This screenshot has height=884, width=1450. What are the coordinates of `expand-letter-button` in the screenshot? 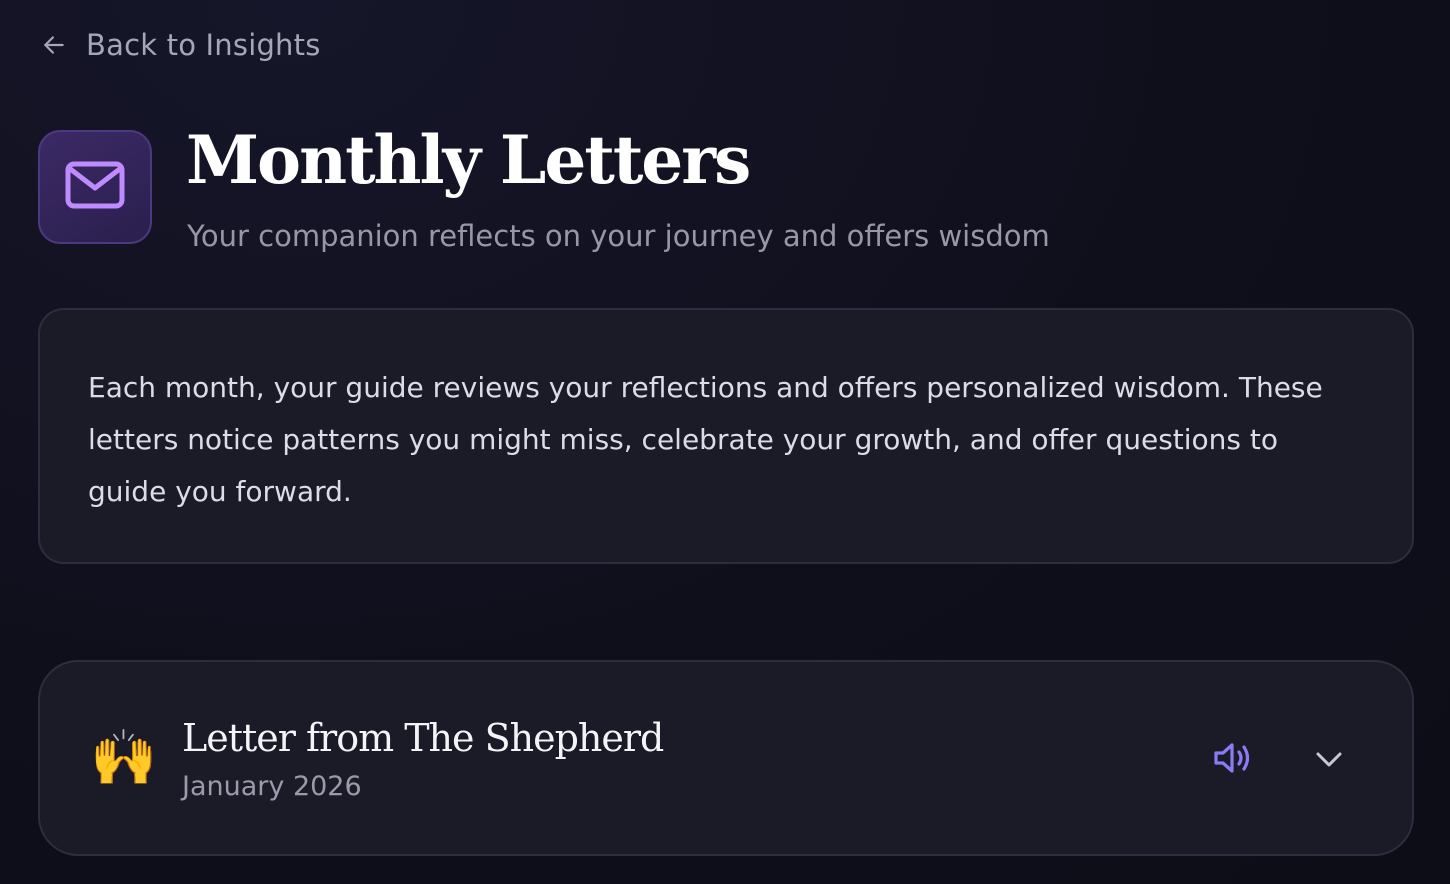 It's located at (1329, 761).